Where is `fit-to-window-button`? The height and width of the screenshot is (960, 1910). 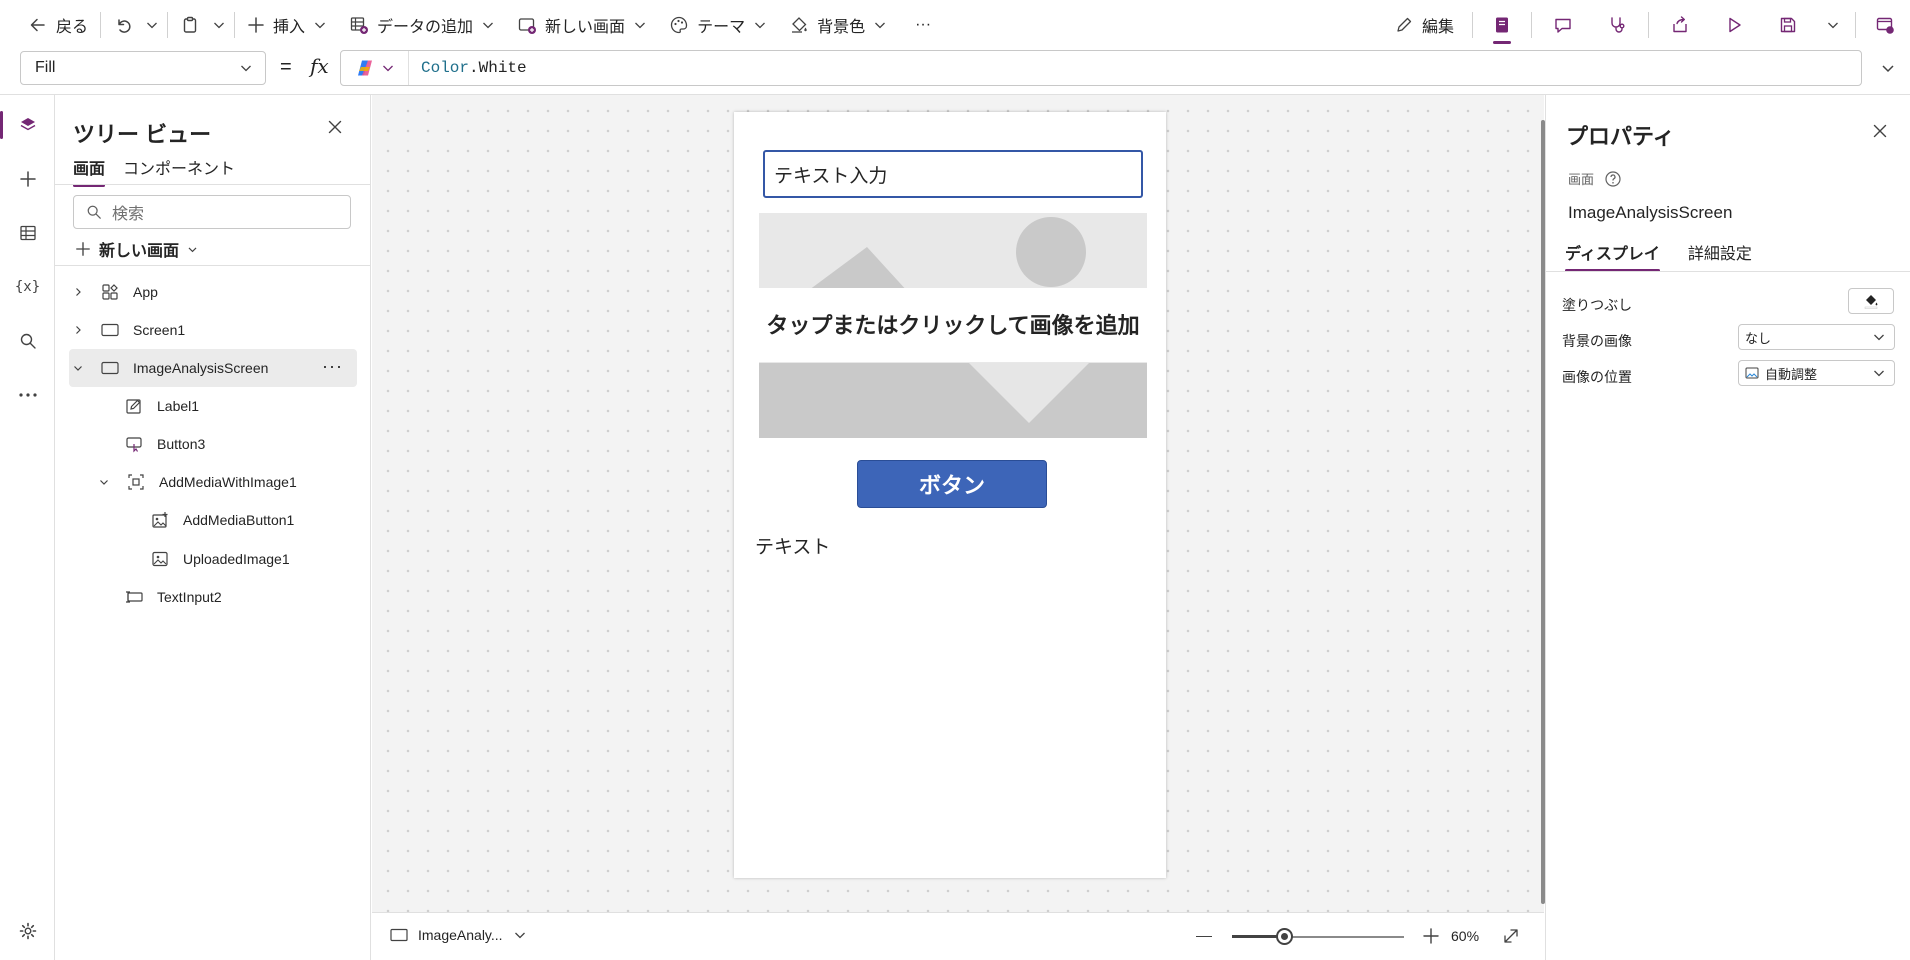 fit-to-window-button is located at coordinates (1511, 936).